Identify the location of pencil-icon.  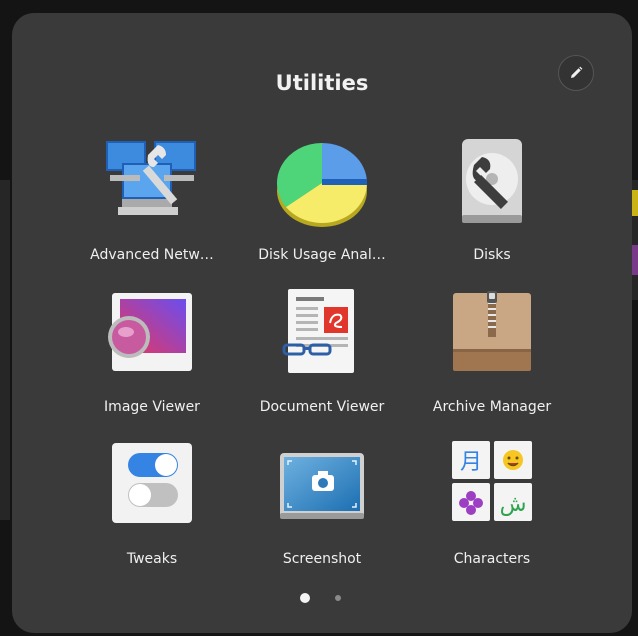
(577, 72).